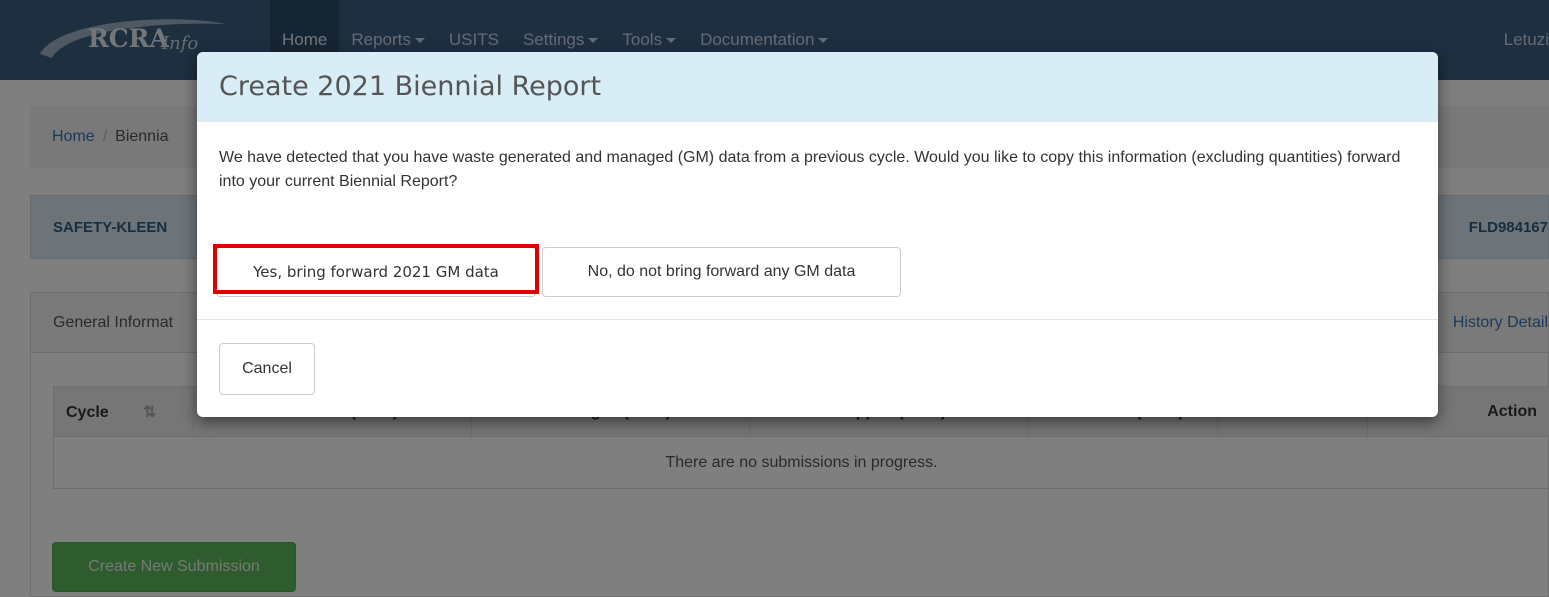 This screenshot has width=1549, height=597. What do you see at coordinates (817, 87) in the screenshot?
I see `modal-header: Create 2021 Biennial Report` at bounding box center [817, 87].